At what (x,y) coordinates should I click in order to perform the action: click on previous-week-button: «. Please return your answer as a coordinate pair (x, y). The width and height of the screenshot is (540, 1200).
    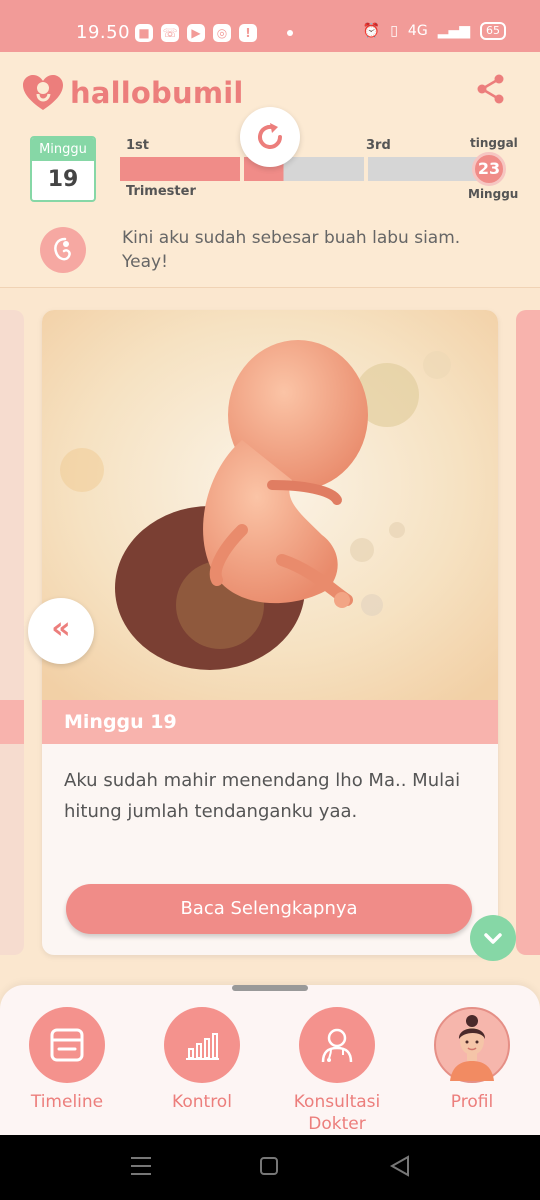
    Looking at the image, I should click on (61, 631).